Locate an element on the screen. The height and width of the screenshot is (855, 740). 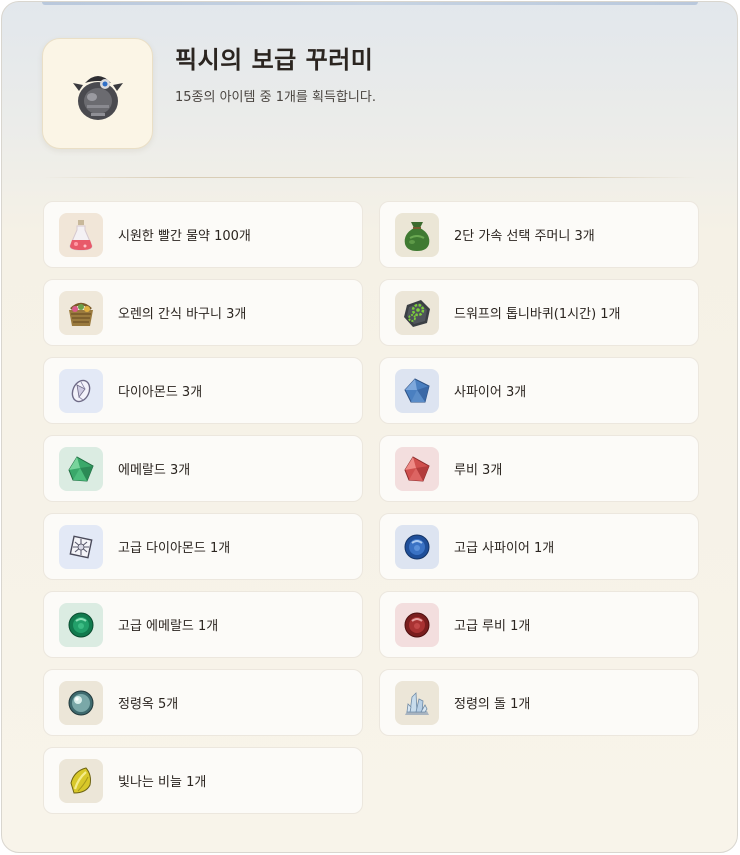
item-dwarf-saw: 드워프의 톱니바퀴(1시간) 1개 is located at coordinates (539, 312).